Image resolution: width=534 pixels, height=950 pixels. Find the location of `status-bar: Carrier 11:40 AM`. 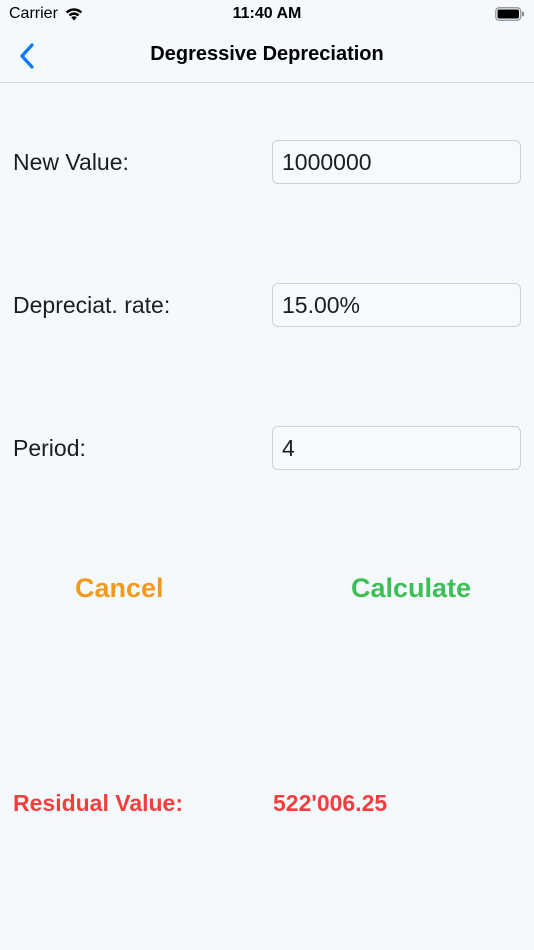

status-bar: Carrier 11:40 AM is located at coordinates (267, 15).